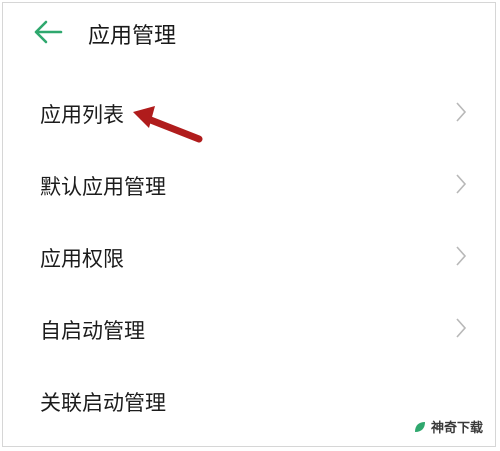  Describe the element at coordinates (82, 259) in the screenshot. I see `menu-item-label: 应用权限` at that location.